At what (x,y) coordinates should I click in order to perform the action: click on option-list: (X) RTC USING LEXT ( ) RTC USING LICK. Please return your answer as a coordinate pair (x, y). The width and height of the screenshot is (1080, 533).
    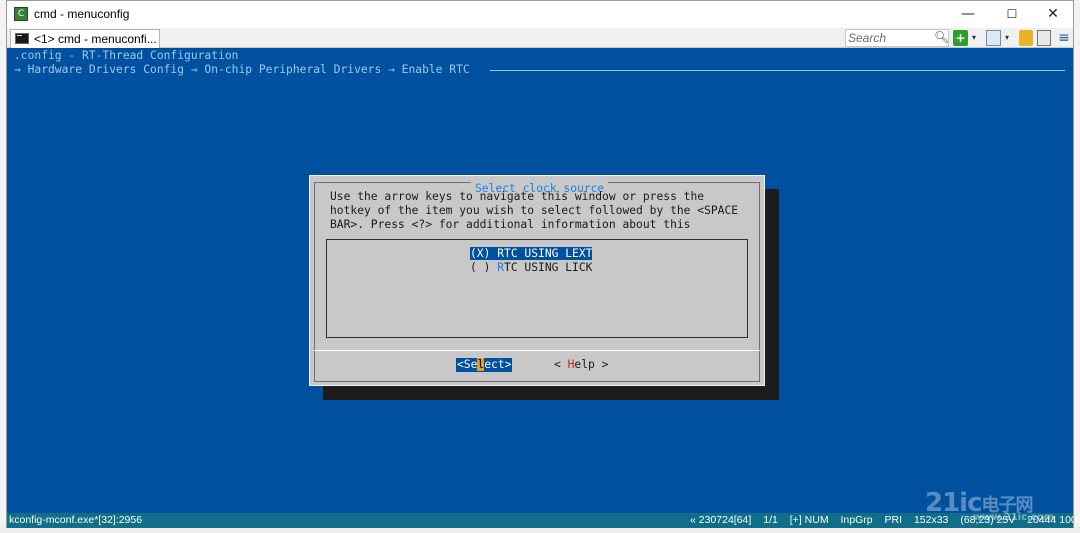
    Looking at the image, I should click on (537, 288).